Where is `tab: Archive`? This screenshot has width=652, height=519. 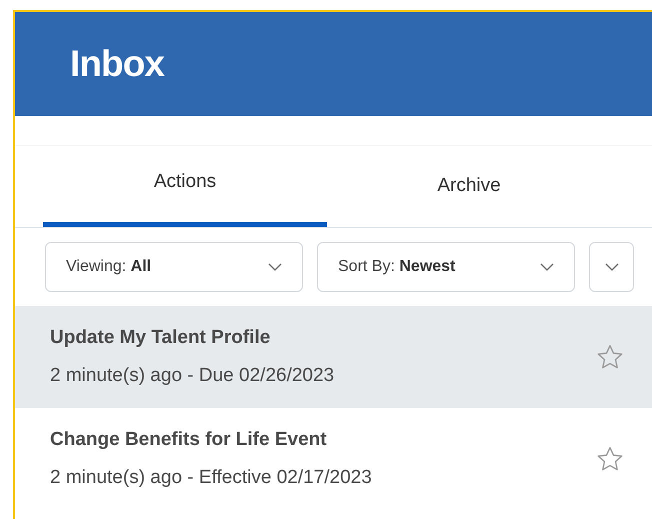
tab: Archive is located at coordinates (469, 186).